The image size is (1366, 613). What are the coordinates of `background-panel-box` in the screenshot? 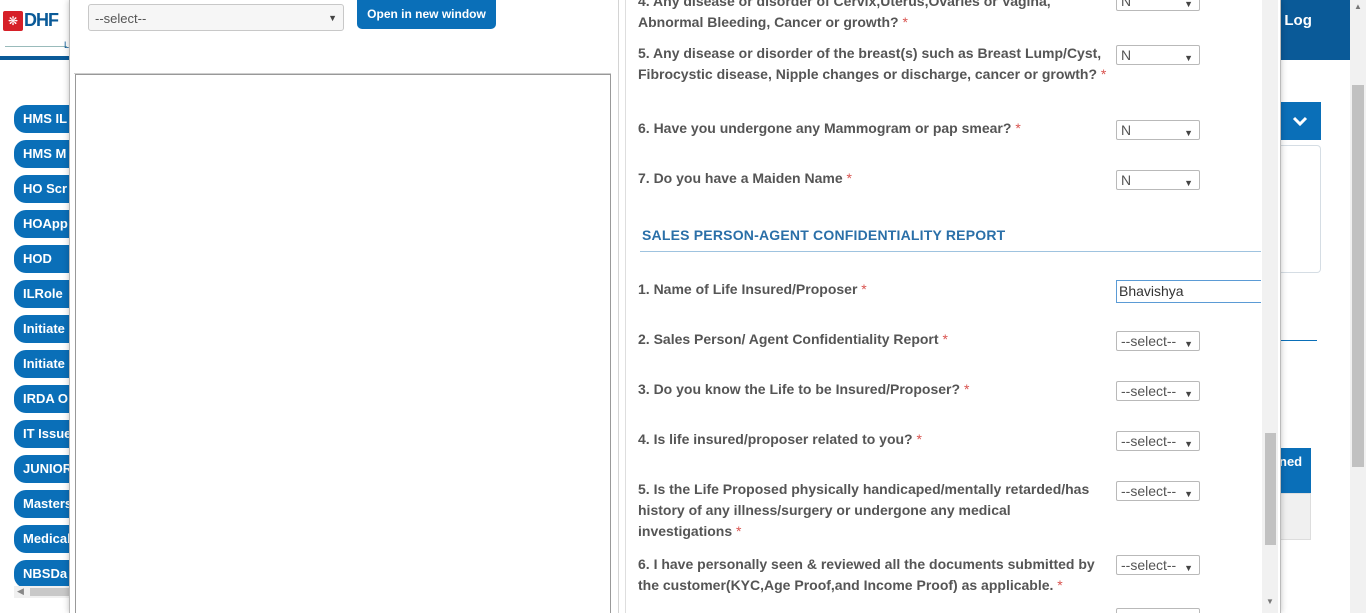 It's located at (1300, 209).